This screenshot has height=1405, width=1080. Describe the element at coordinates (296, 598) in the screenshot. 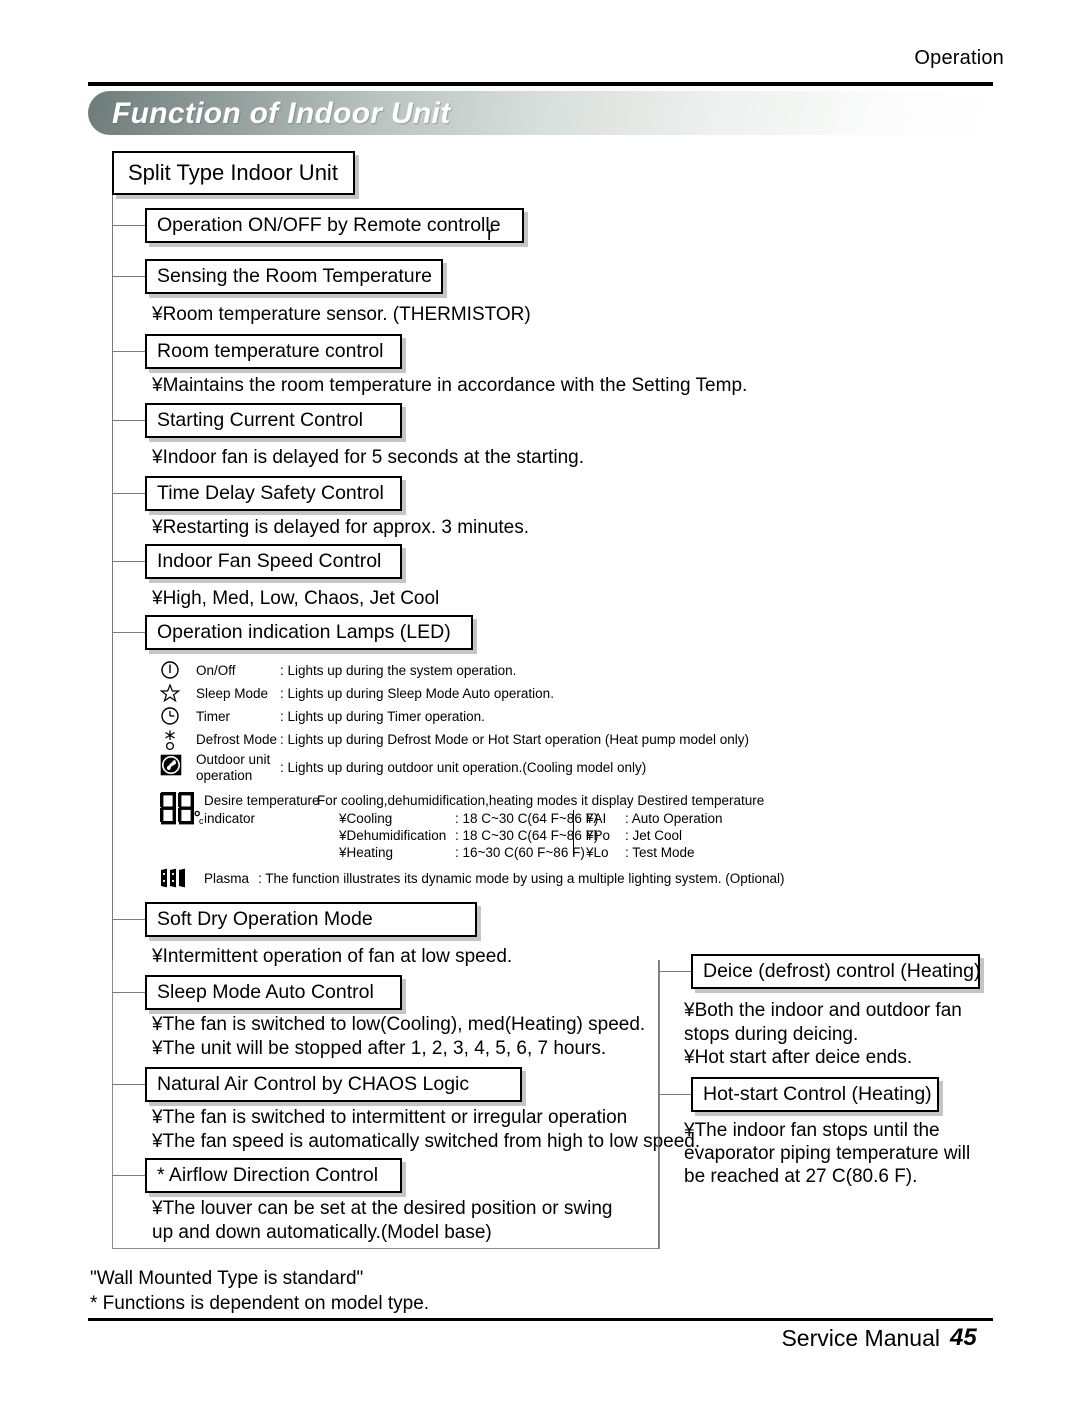

I see `node-note: ¥High, Med, Low, Chaos, Jet Cool` at that location.